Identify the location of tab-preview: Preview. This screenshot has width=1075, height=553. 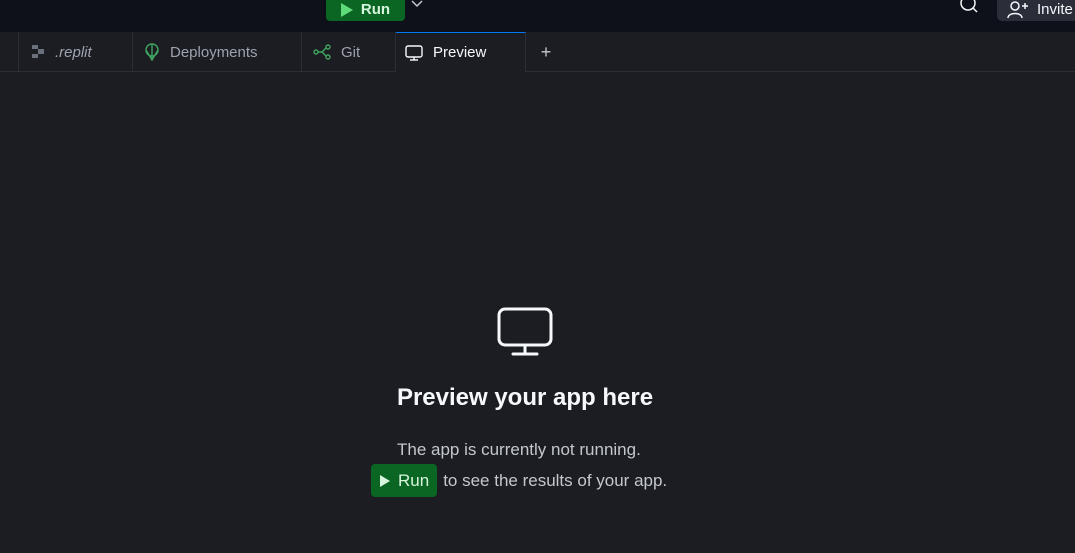
(461, 52).